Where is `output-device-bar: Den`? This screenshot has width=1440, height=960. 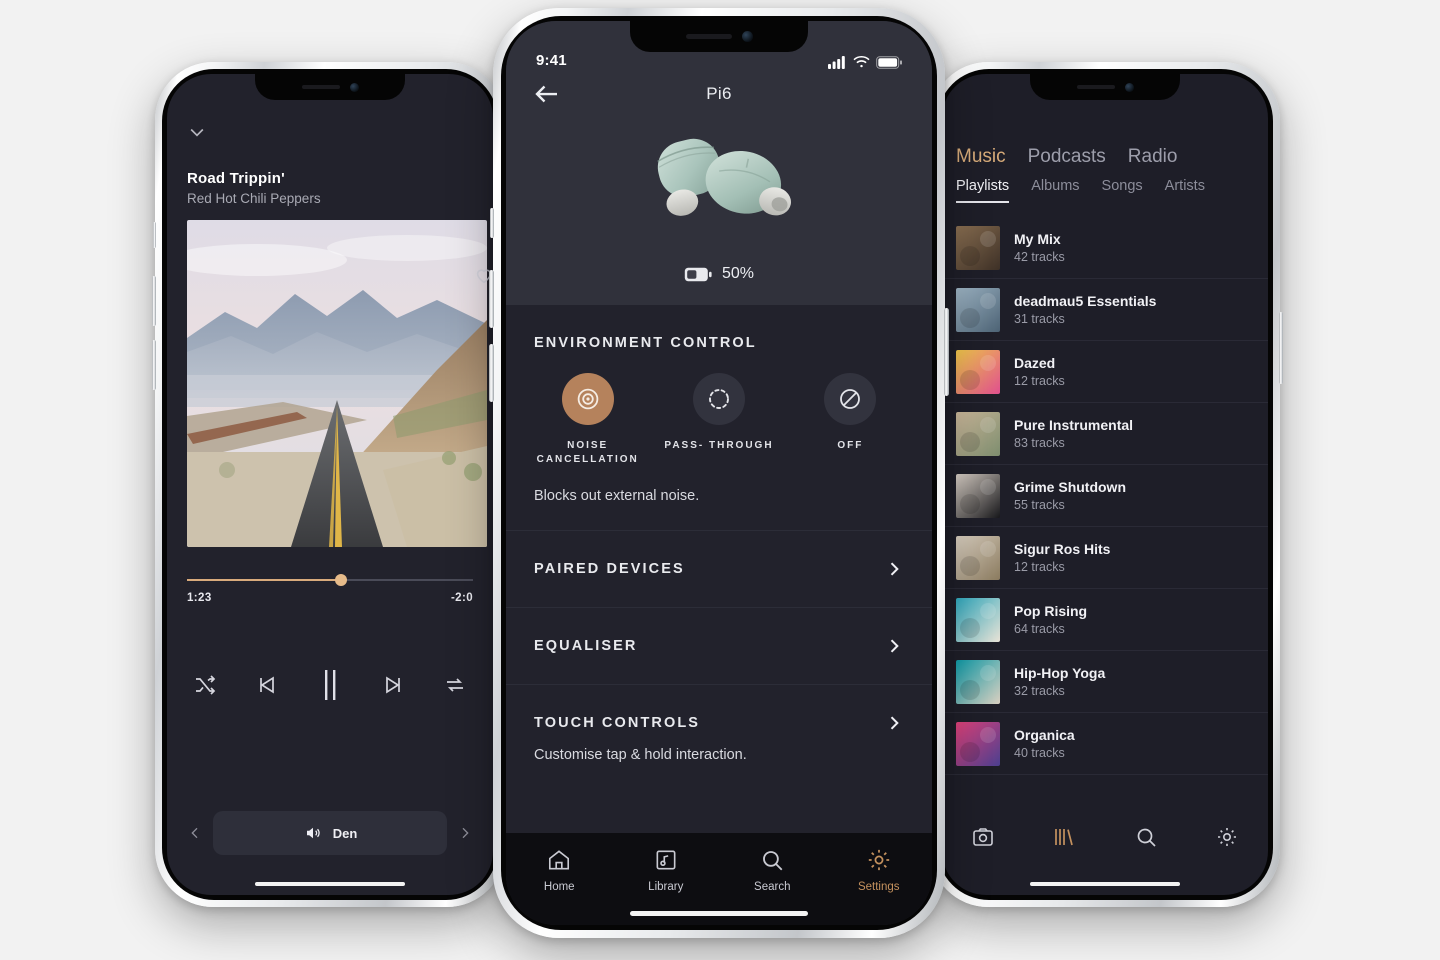 output-device-bar: Den is located at coordinates (330, 833).